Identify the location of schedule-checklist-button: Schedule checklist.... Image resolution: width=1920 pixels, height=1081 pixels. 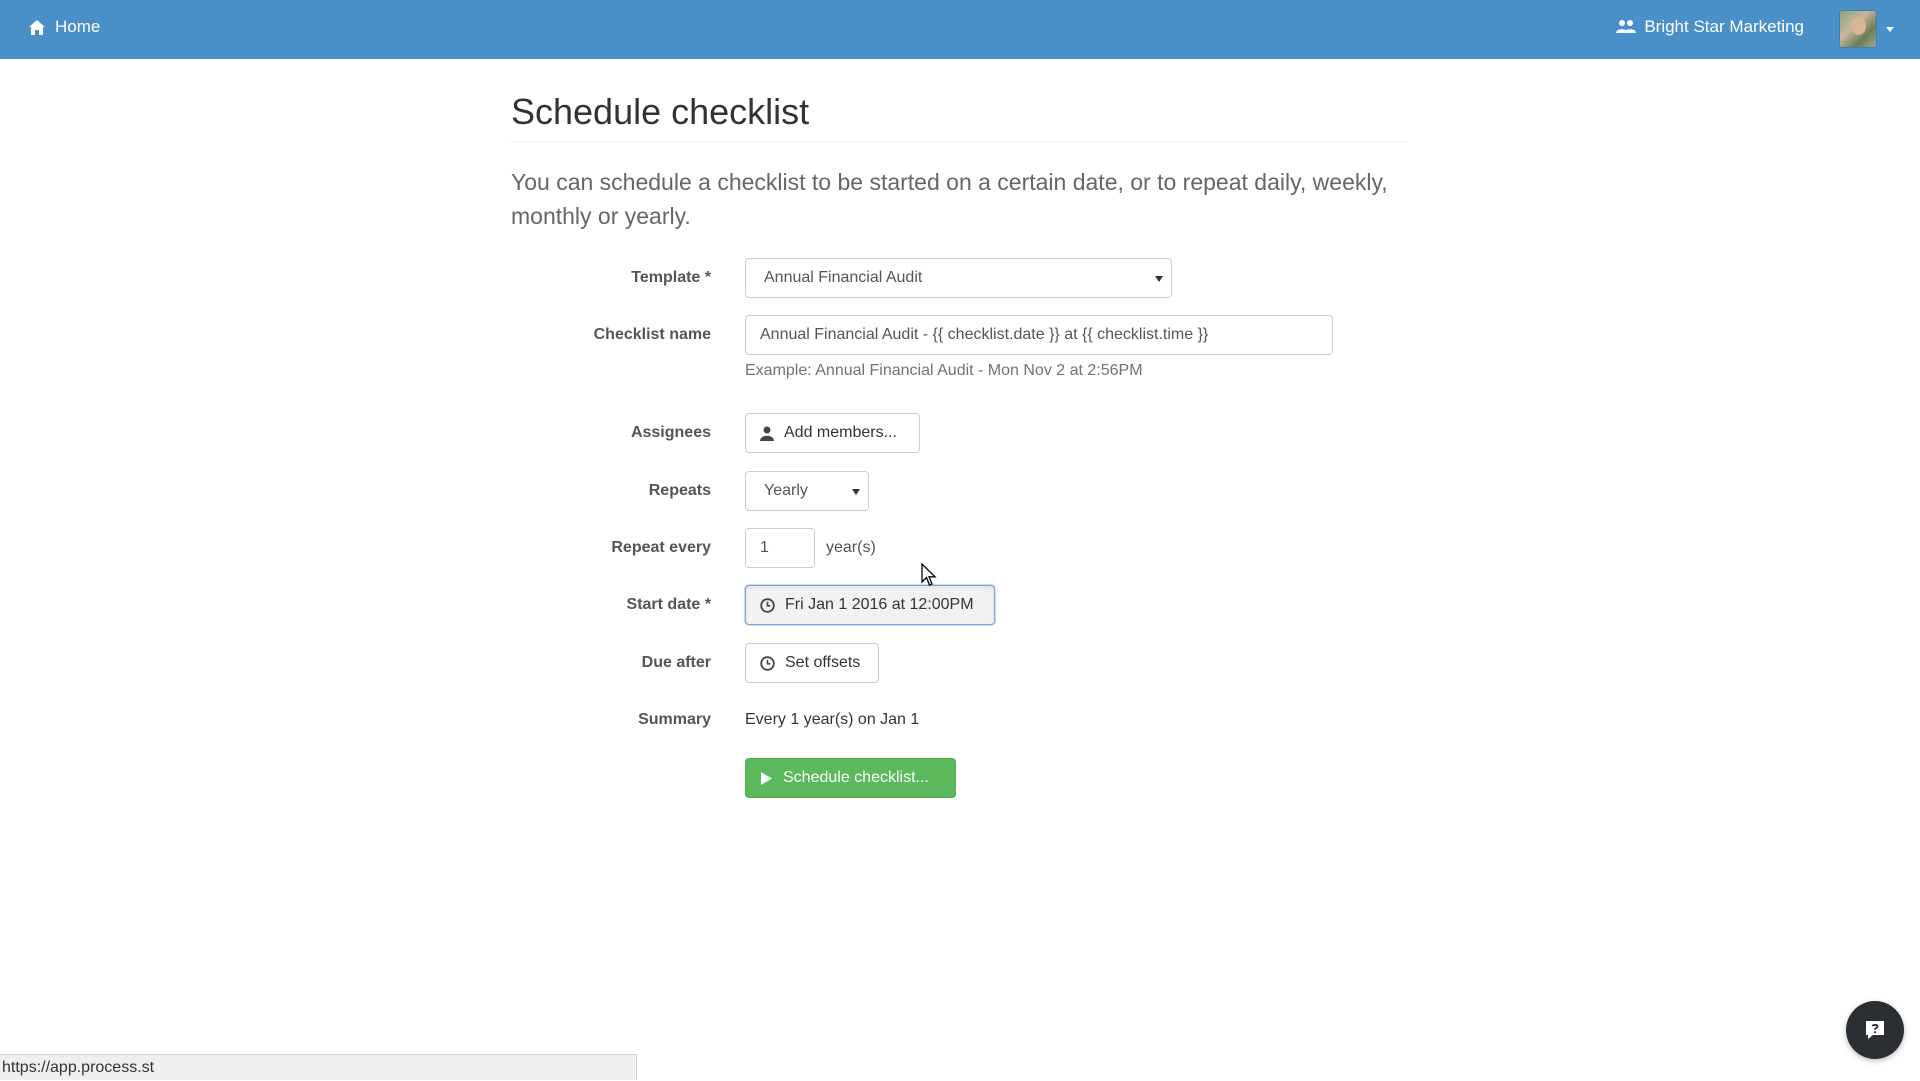
(850, 778).